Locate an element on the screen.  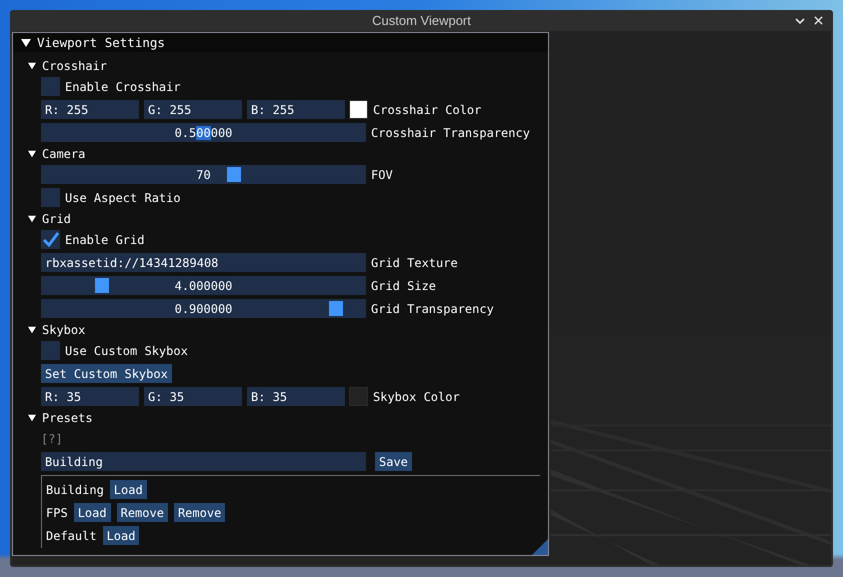
color-channel-field: R: 35 is located at coordinates (90, 396).